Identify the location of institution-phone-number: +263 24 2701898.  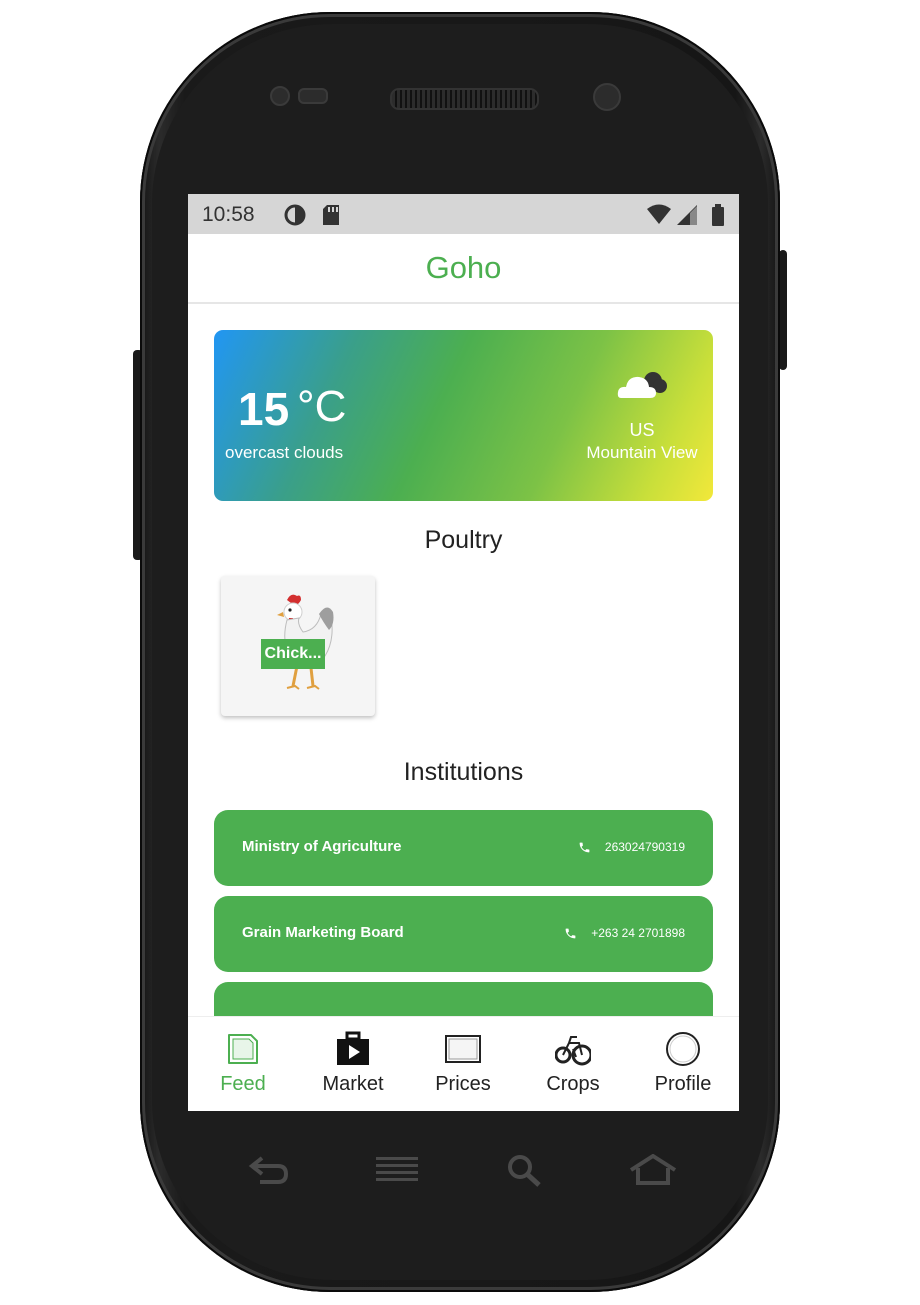
(638, 933).